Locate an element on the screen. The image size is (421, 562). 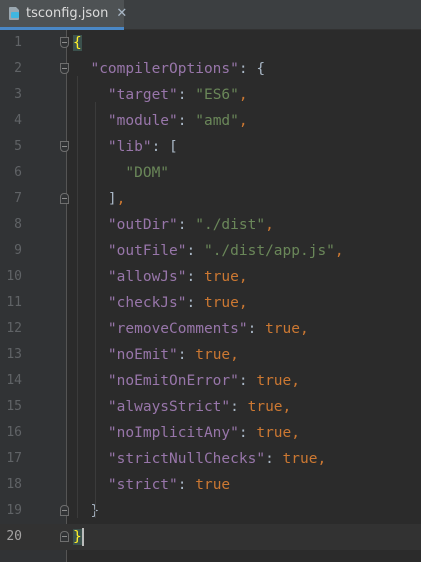
line-number: 6 is located at coordinates (18, 172).